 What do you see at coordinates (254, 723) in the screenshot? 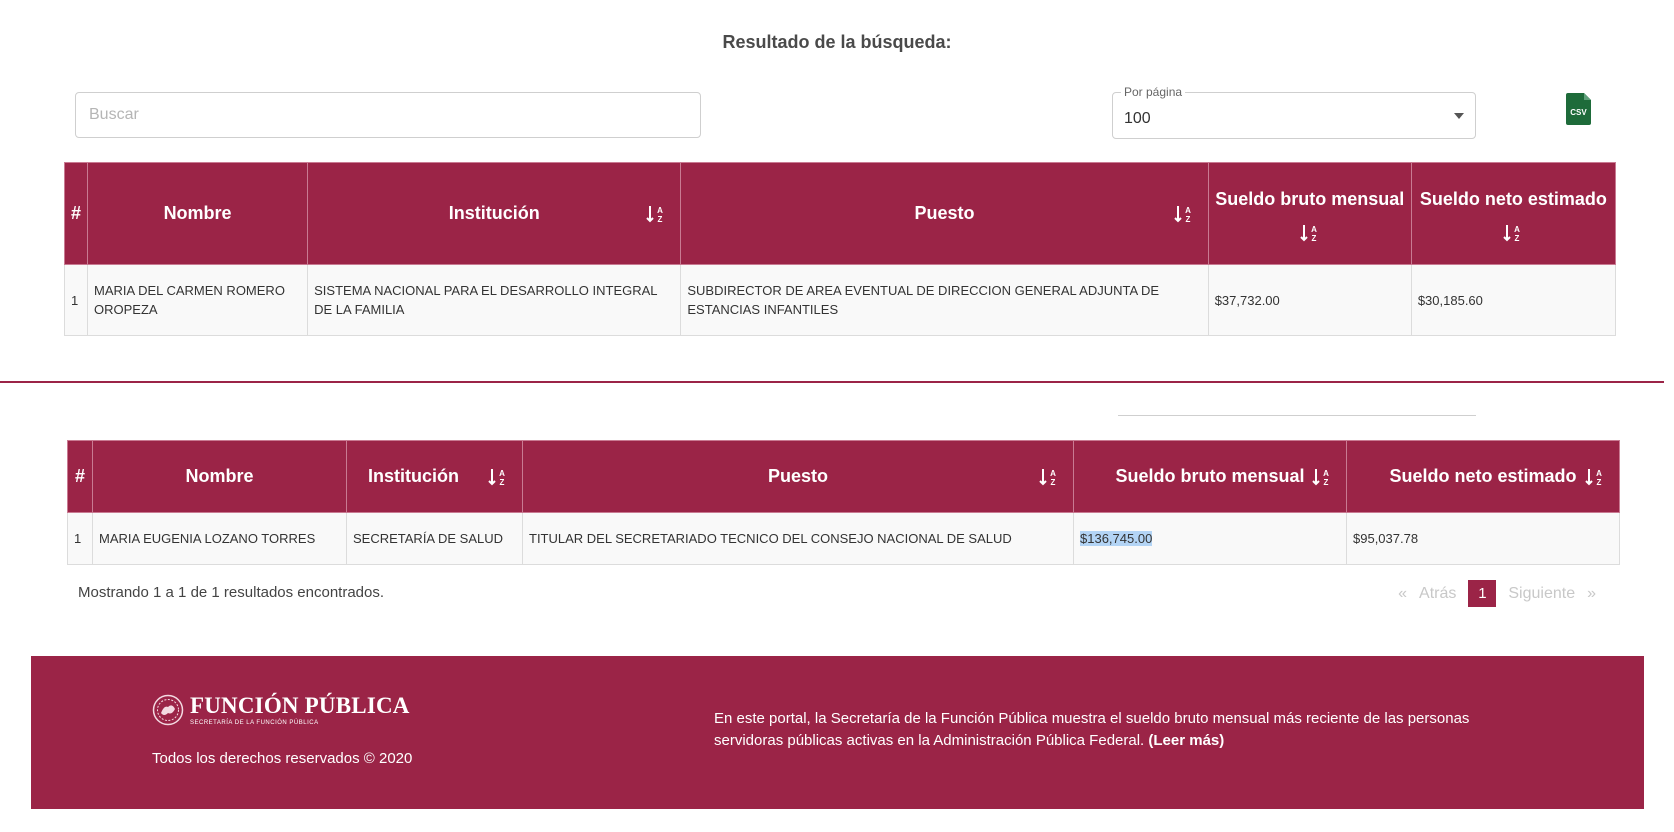
I see `logo-subtext: SECRETARÍA DE LA FUNCIÓN PÚBLICA` at bounding box center [254, 723].